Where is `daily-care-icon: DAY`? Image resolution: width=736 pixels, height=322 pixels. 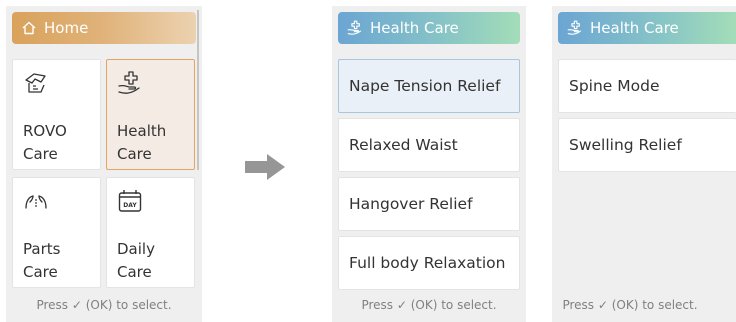
daily-care-icon: DAY is located at coordinates (130, 201).